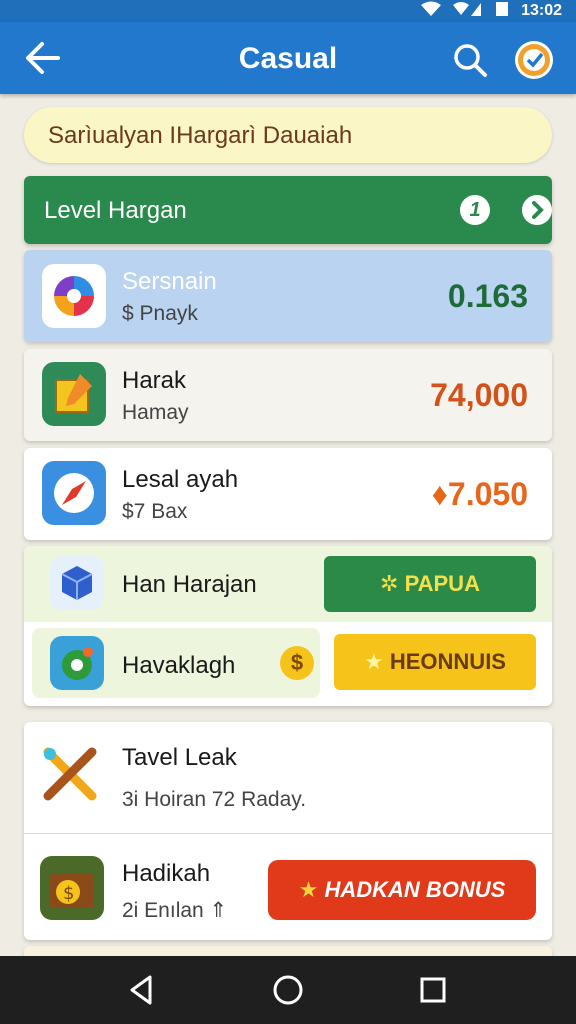 The height and width of the screenshot is (1024, 576). Describe the element at coordinates (288, 778) in the screenshot. I see `list-item: Tavel Leak 3i Hoiran 72 Raday.` at that location.